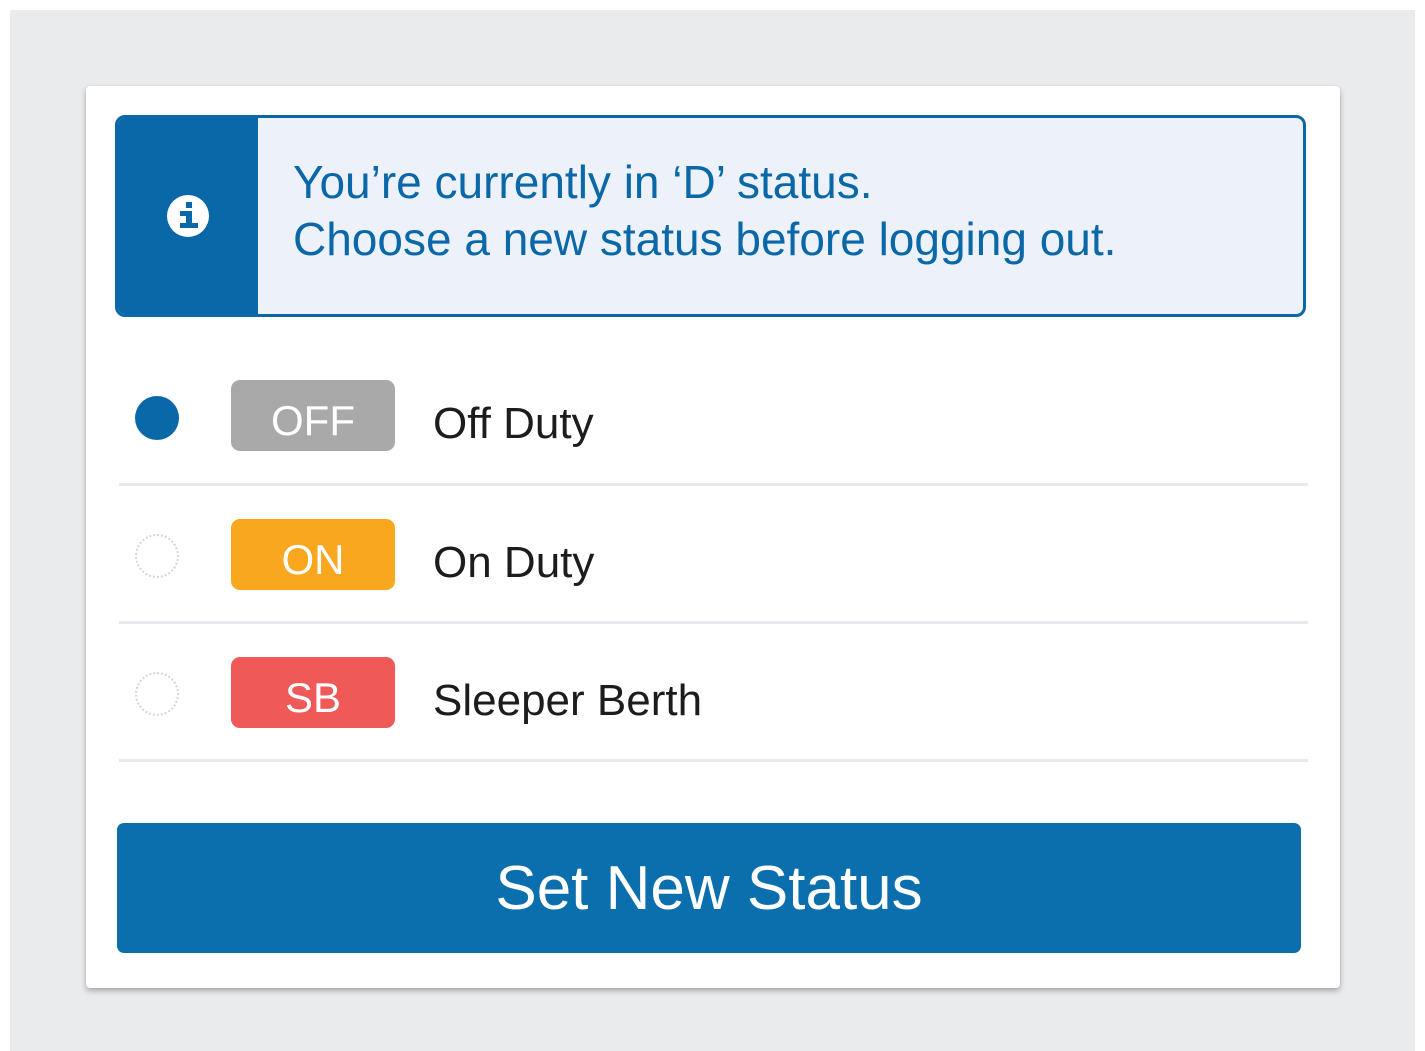 This screenshot has width=1425, height=1051. What do you see at coordinates (705, 239) in the screenshot?
I see `notice-line-2: Choose a new status before logging out.` at bounding box center [705, 239].